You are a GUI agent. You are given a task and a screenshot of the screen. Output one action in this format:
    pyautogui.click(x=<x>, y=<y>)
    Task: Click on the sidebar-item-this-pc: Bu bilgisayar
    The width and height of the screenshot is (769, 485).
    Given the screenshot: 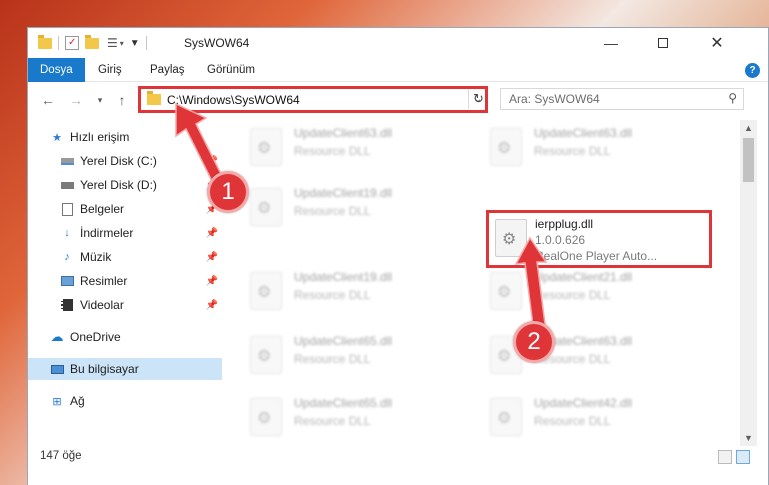 What is the action you would take?
    pyautogui.click(x=125, y=369)
    